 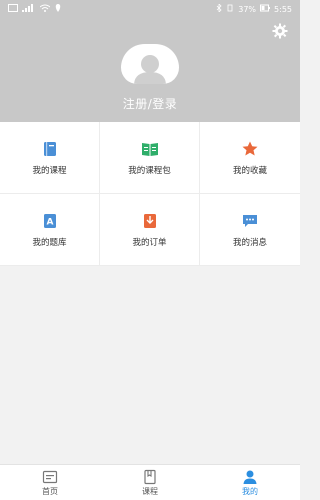 I want to click on sim-icon, so click(x=13, y=9).